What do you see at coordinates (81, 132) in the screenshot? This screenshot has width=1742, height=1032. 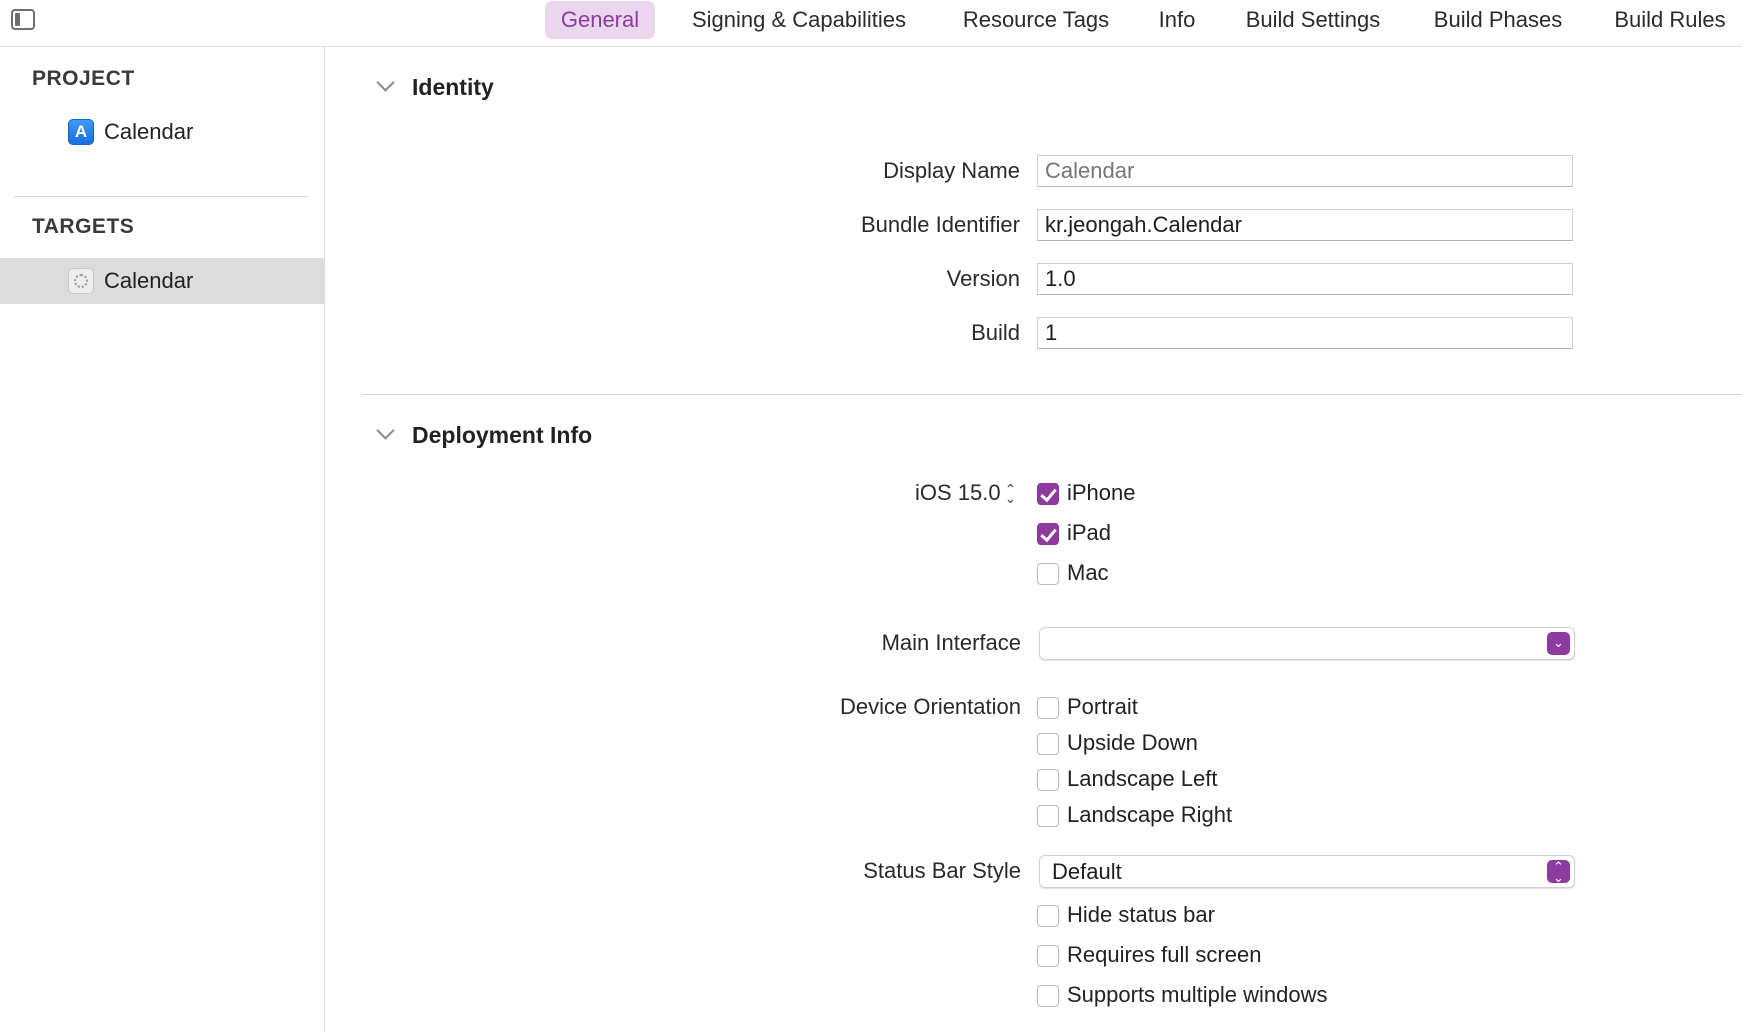 I see `xcode-app-store-icon: A` at bounding box center [81, 132].